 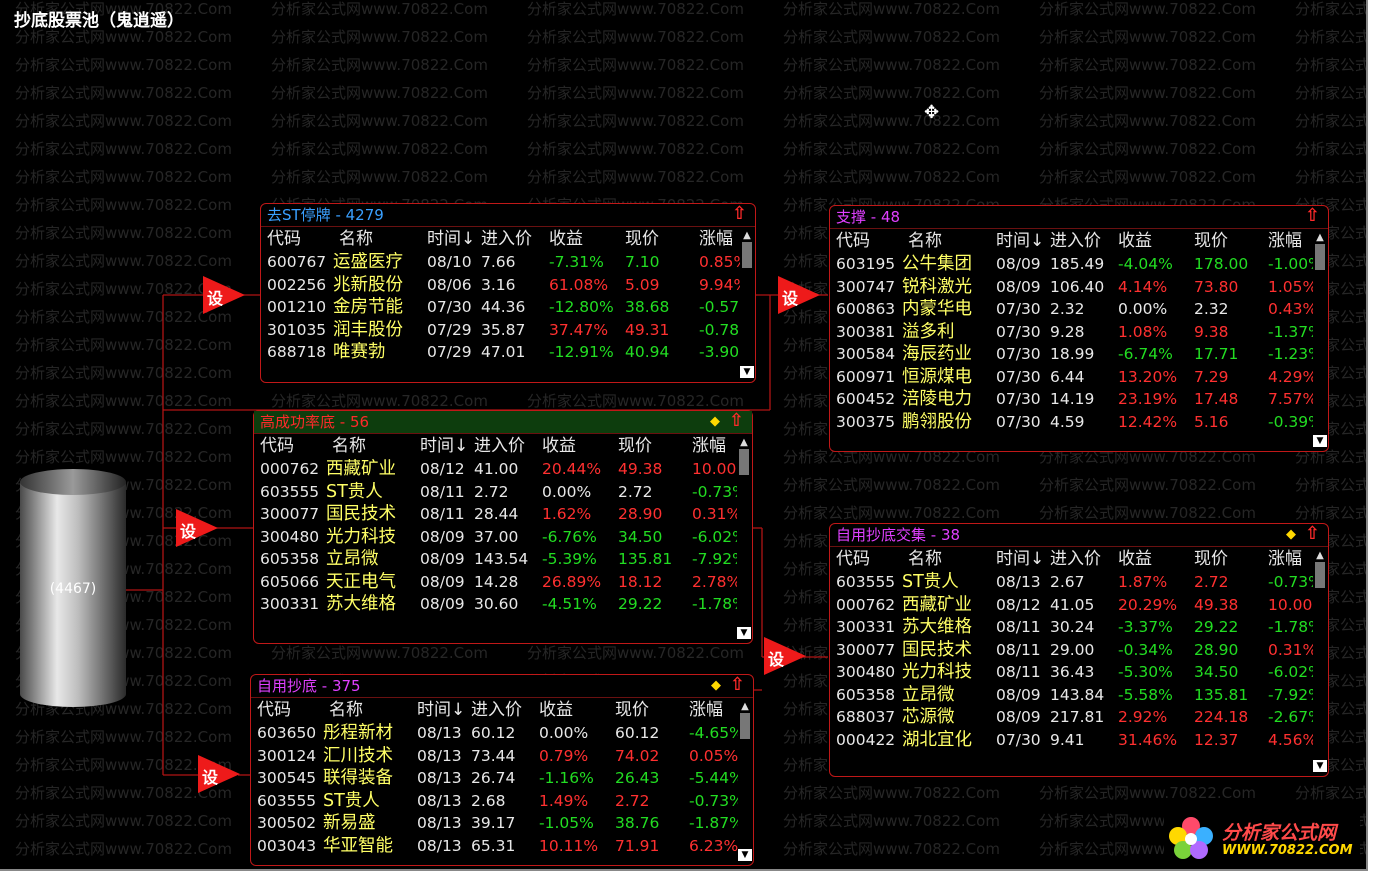 I want to click on panel-header: 自用抄底交集 - 38 ◆ ⇧, so click(x=1079, y=535).